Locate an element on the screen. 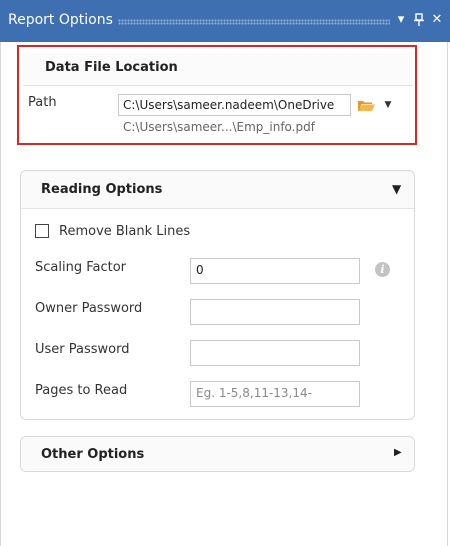 Image resolution: width=450 pixels, height=546 pixels. other-options-title: Other Options is located at coordinates (93, 454).